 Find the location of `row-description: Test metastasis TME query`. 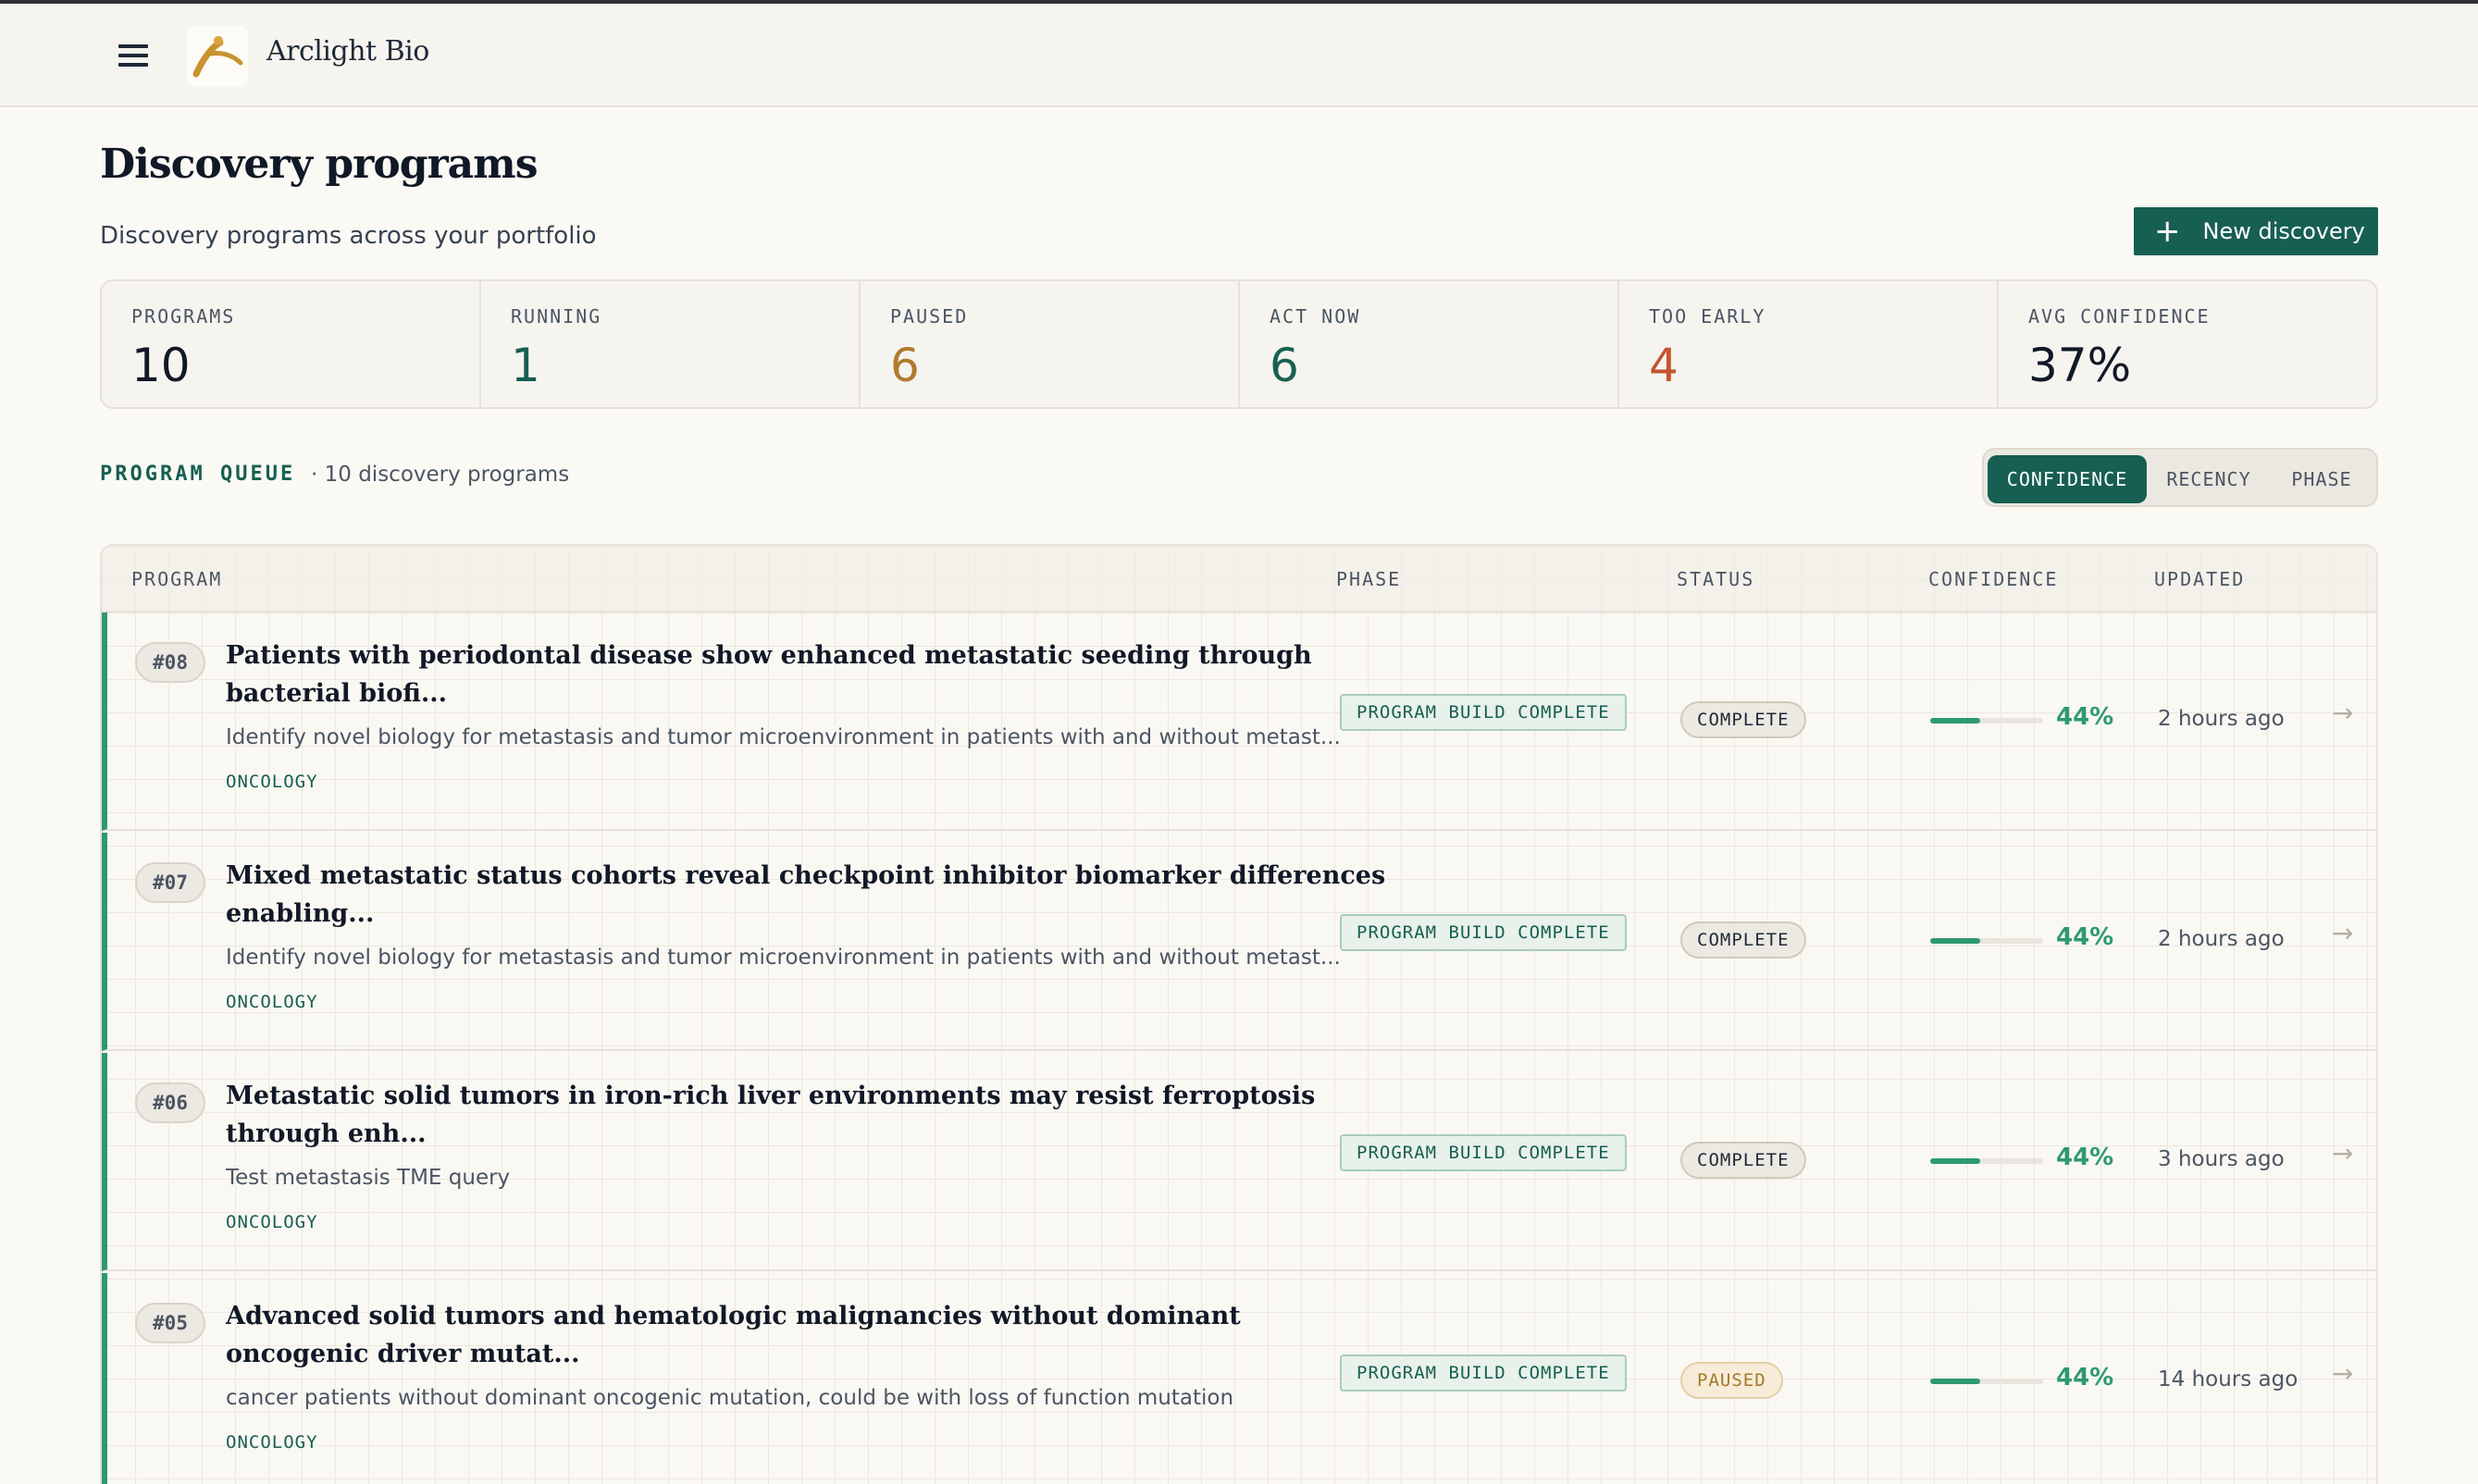

row-description: Test metastasis TME query is located at coordinates (368, 1178).